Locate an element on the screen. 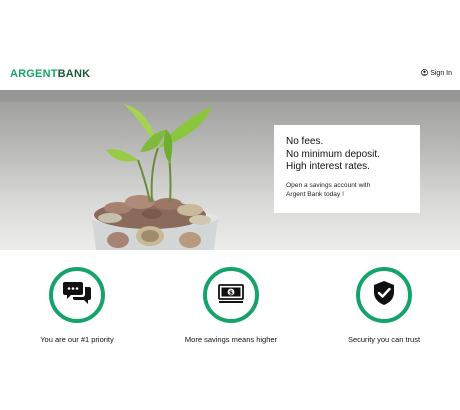 The image size is (460, 410). promo-line-no-fees: No fees. is located at coordinates (305, 141).